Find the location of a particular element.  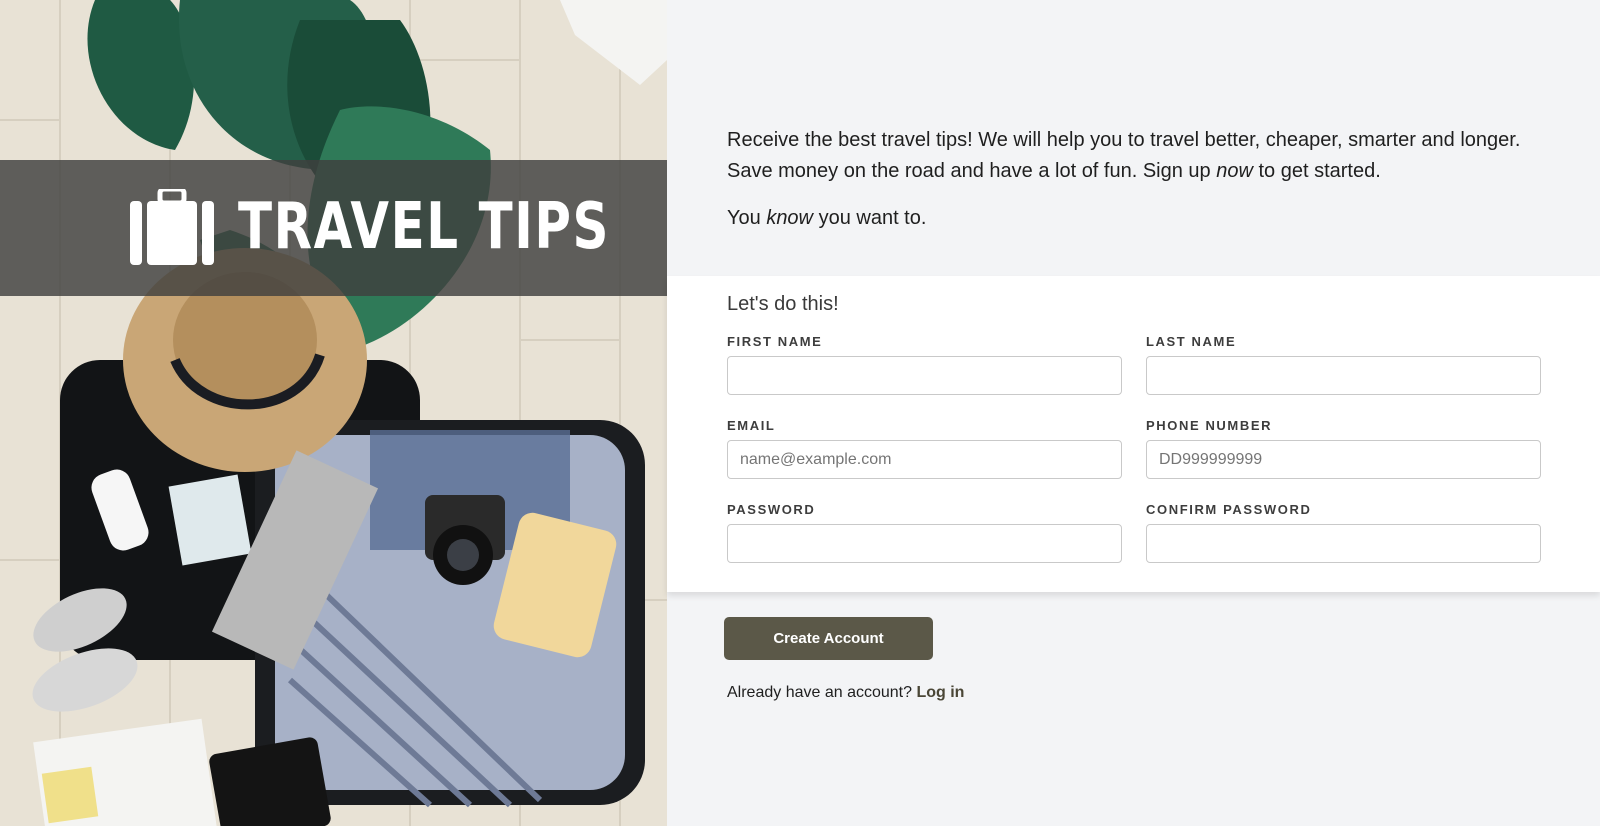

login-link: Log in is located at coordinates (940, 692).